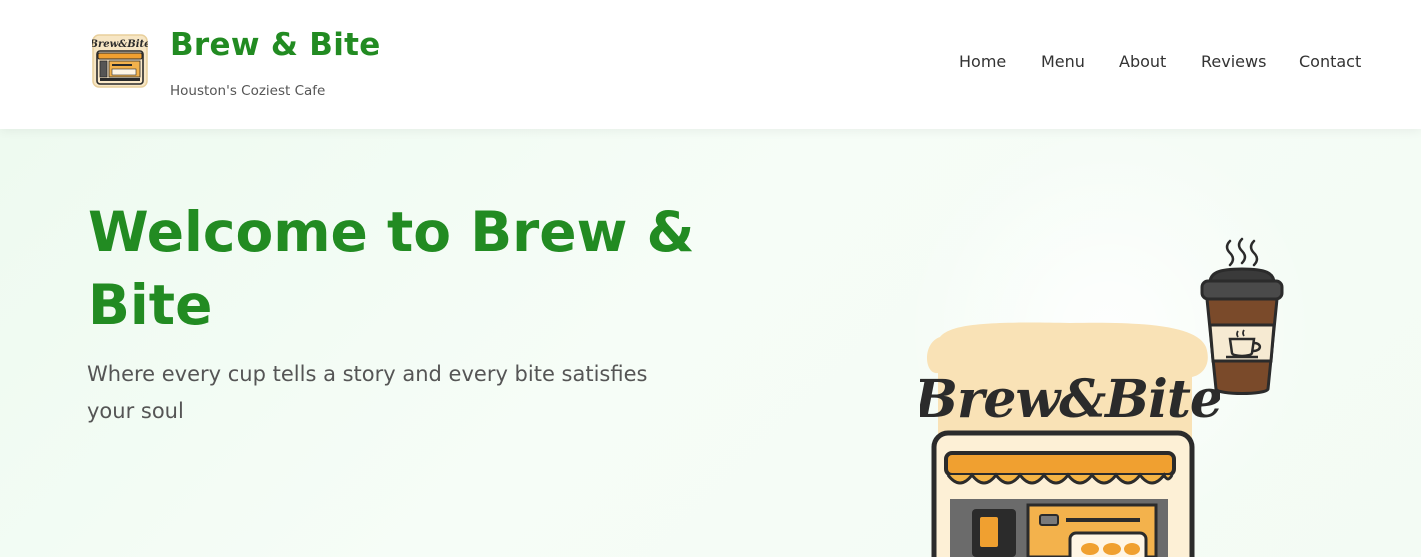 This screenshot has width=1421, height=557. I want to click on coffee-cup-icon, so click(1242, 316).